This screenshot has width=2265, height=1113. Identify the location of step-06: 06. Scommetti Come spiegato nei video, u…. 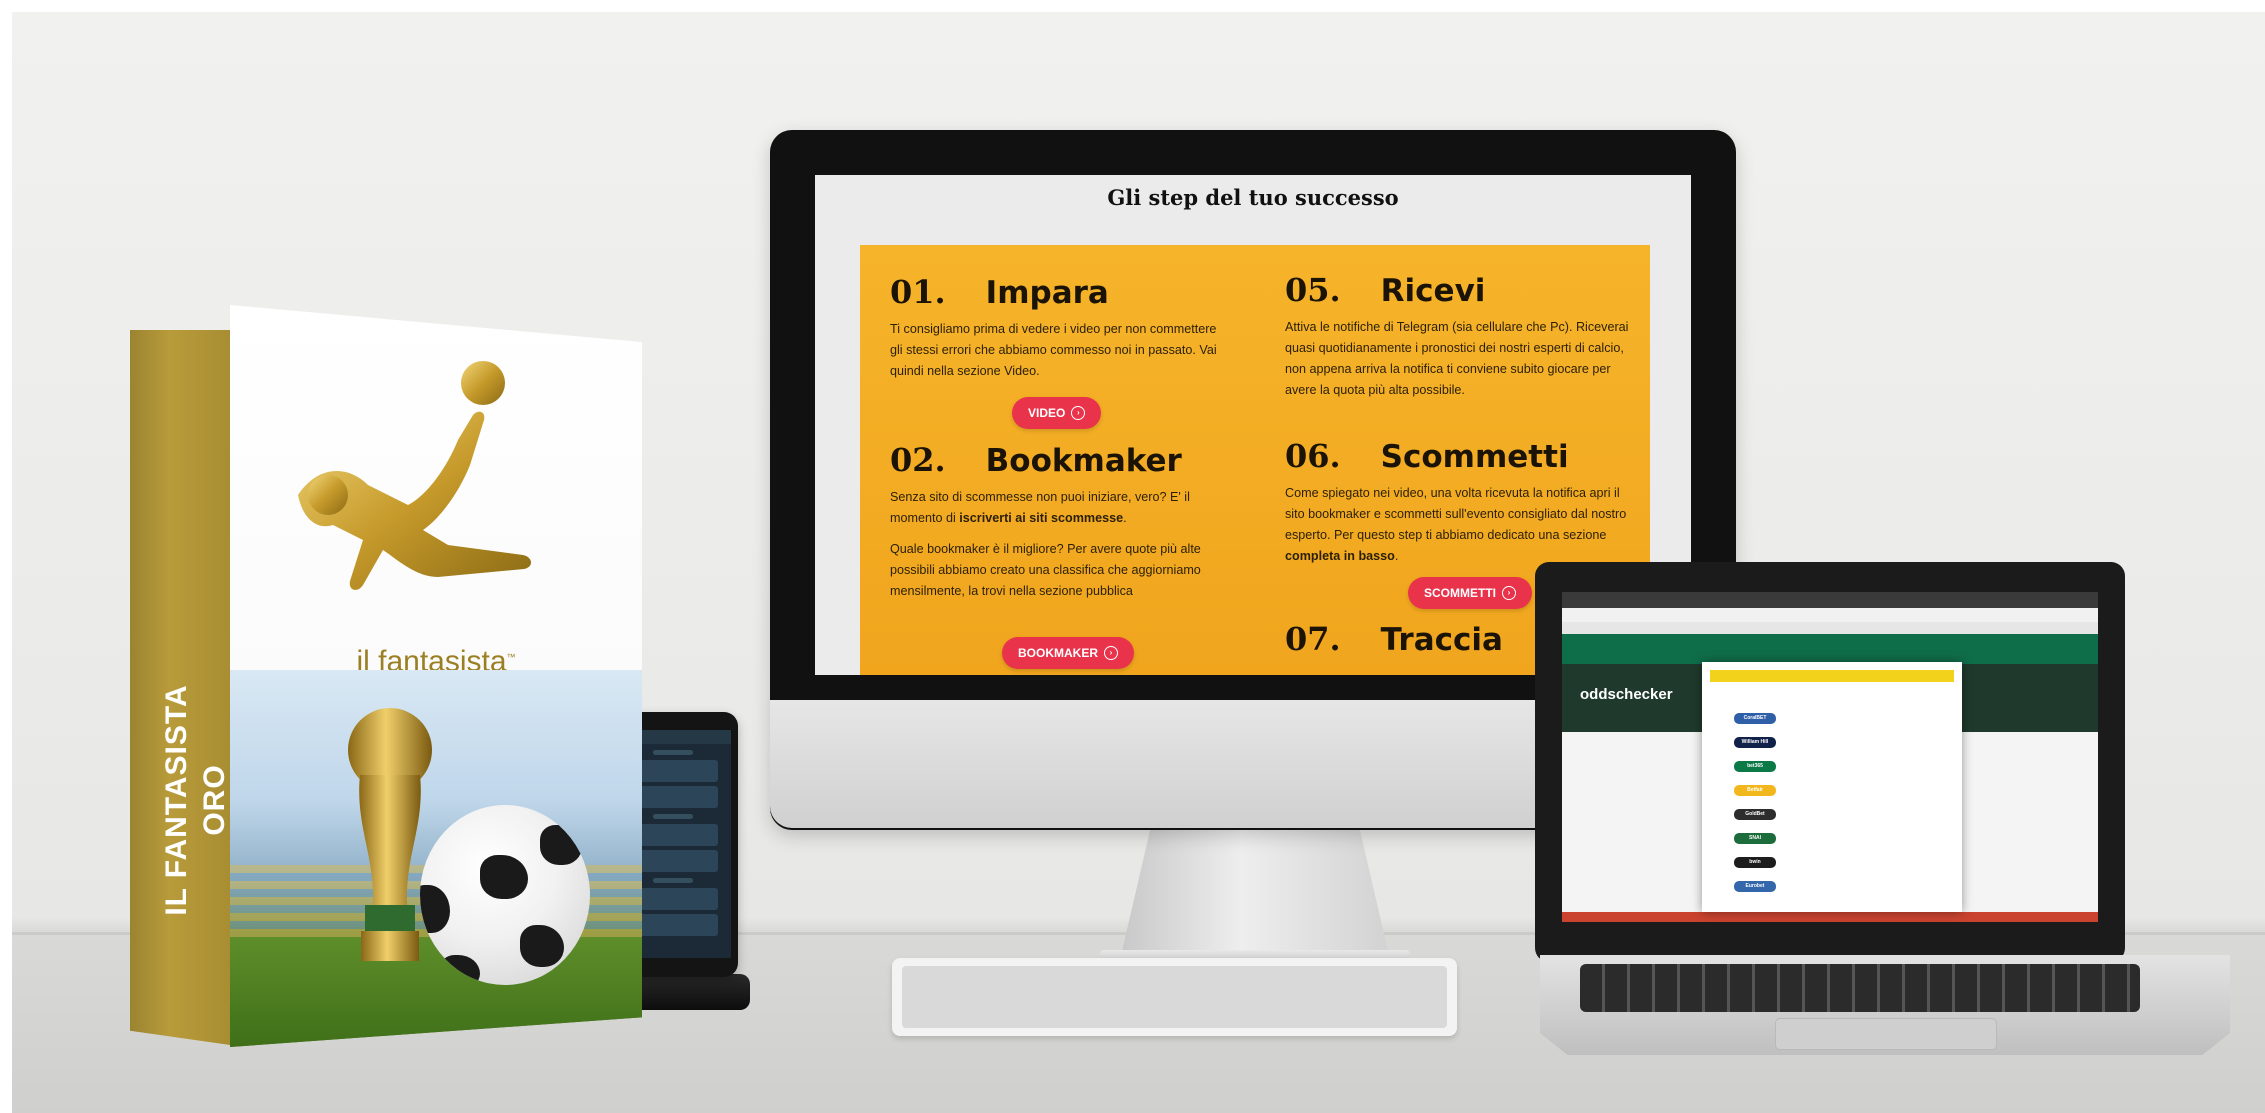
(1457, 502).